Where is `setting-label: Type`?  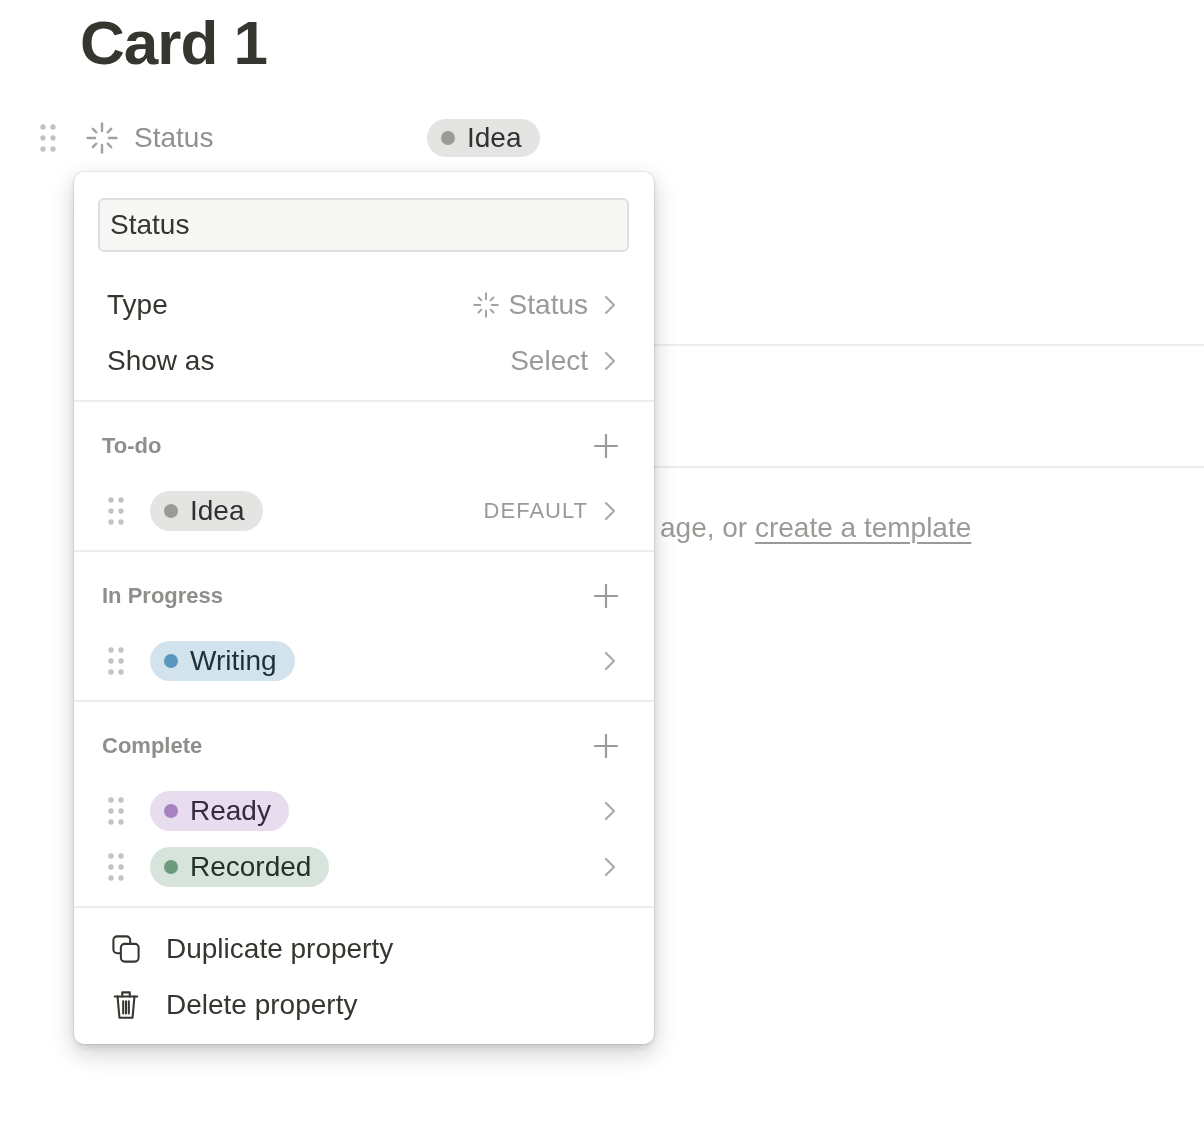
setting-label: Type is located at coordinates (138, 305).